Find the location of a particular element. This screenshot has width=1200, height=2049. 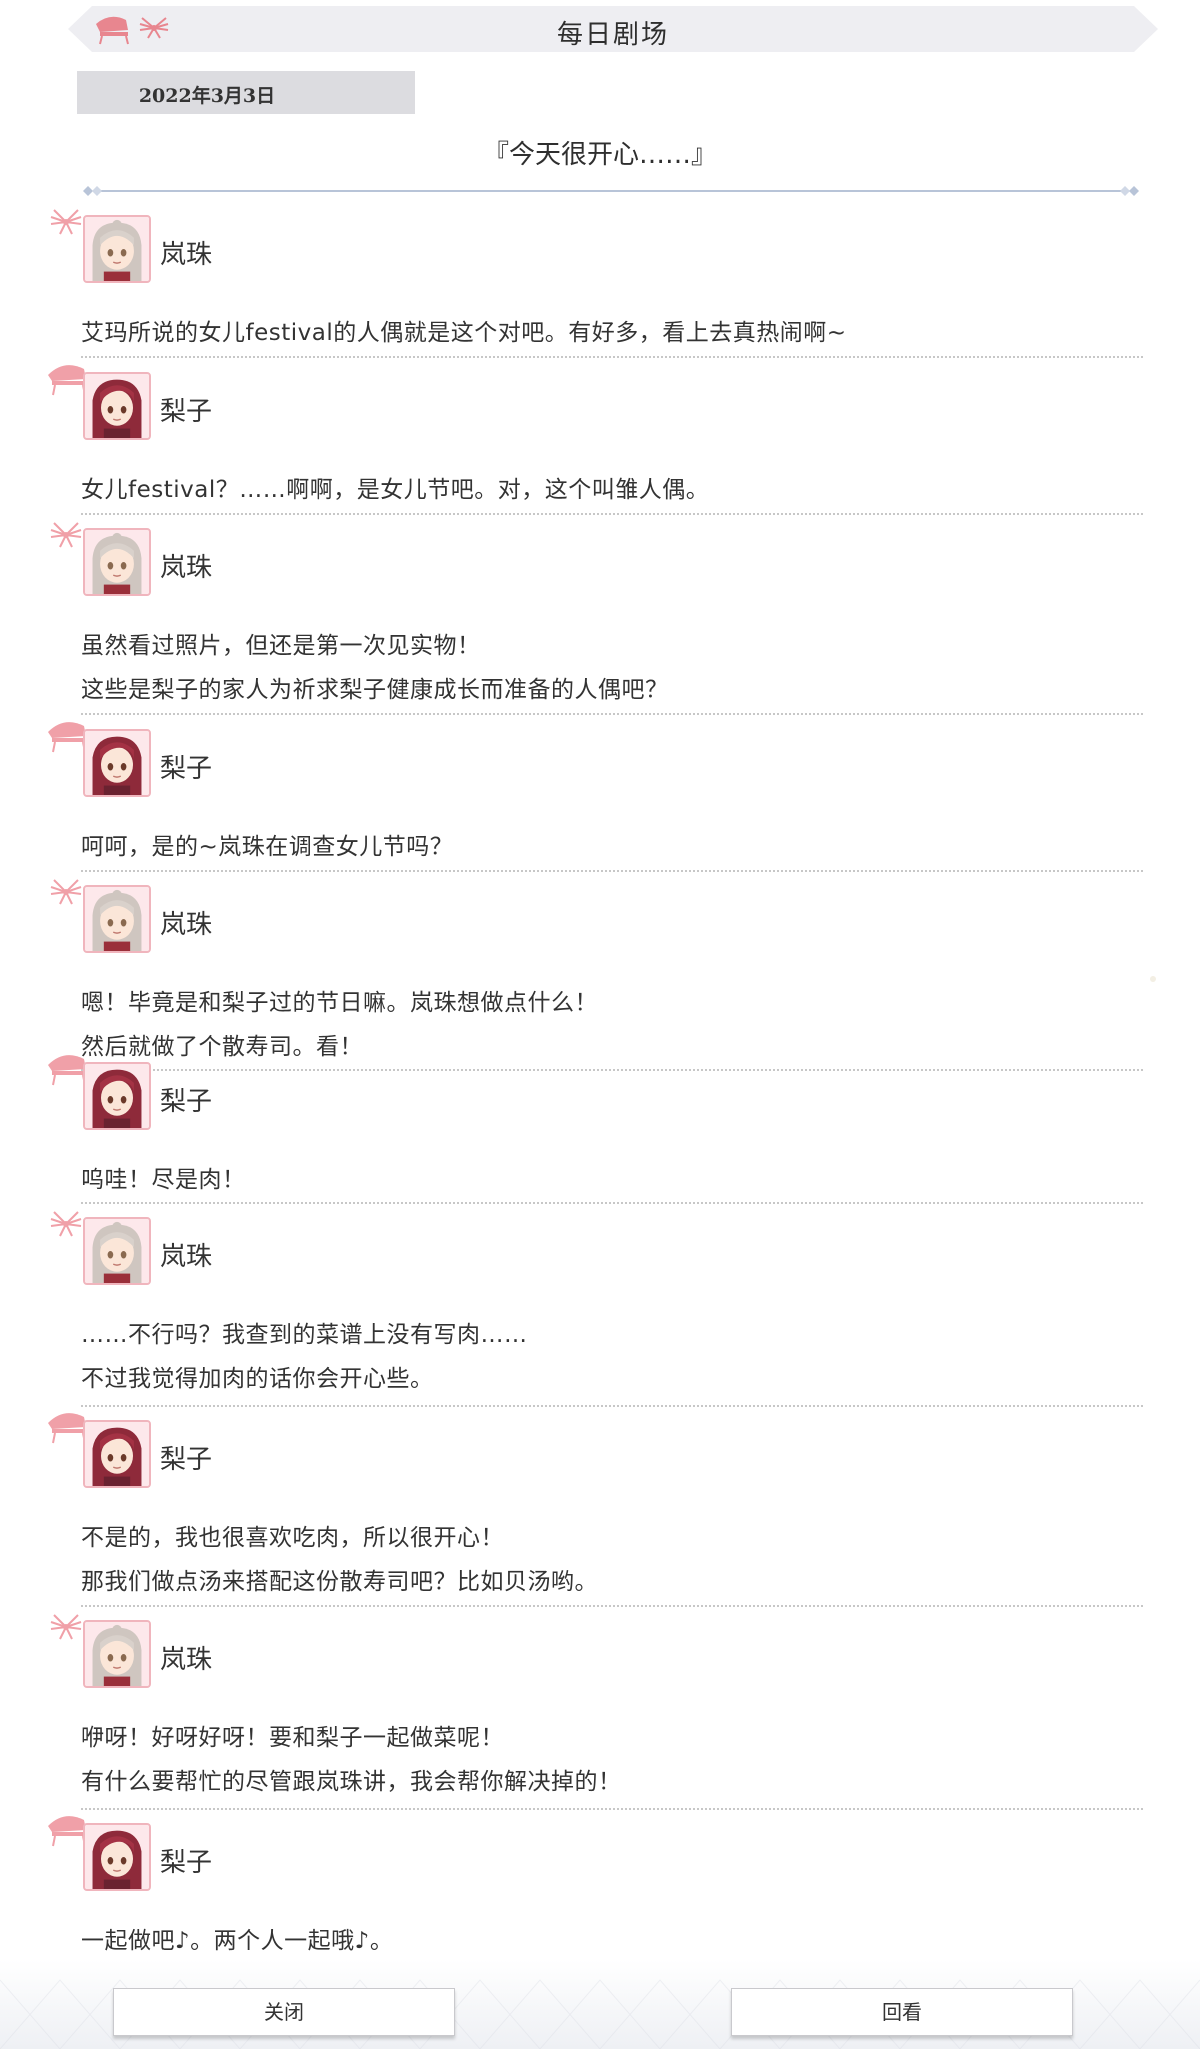

date-label-box: 2022年3月3日 is located at coordinates (246, 92).